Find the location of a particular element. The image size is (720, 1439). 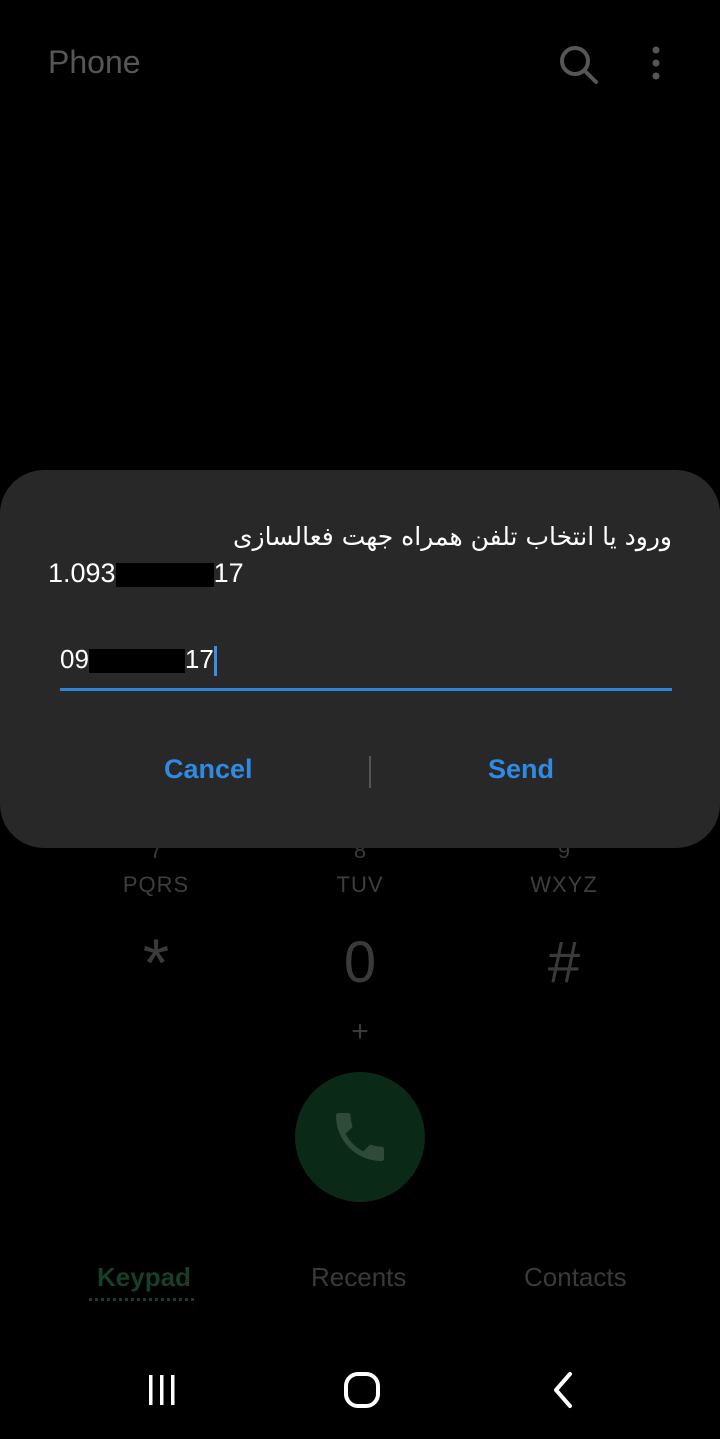

back-icon is located at coordinates (564, 1390).